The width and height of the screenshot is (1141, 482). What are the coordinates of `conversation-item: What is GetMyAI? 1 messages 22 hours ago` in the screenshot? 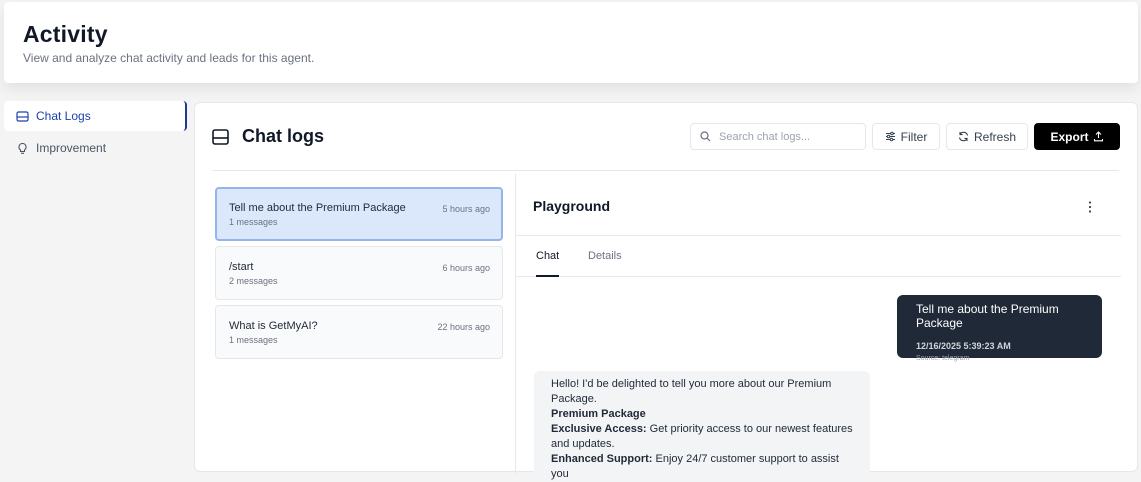 It's located at (359, 332).